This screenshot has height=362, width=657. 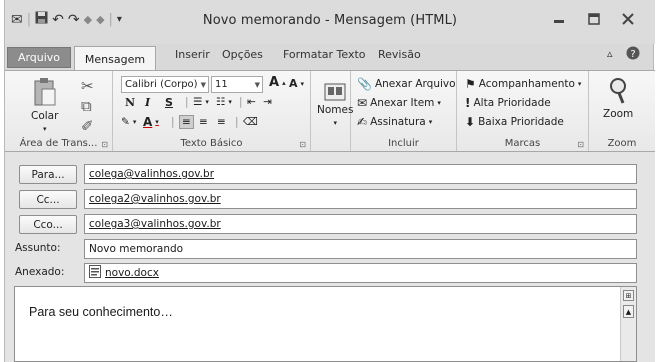 I want to click on attachment-file: novo.docx, so click(x=132, y=273).